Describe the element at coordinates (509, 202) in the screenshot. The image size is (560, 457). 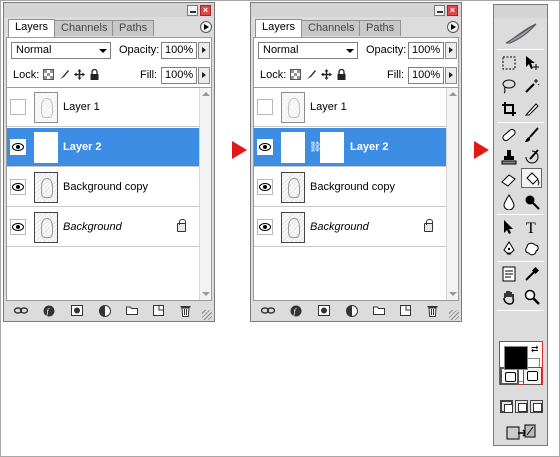
I see `blur-tool-icon` at that location.